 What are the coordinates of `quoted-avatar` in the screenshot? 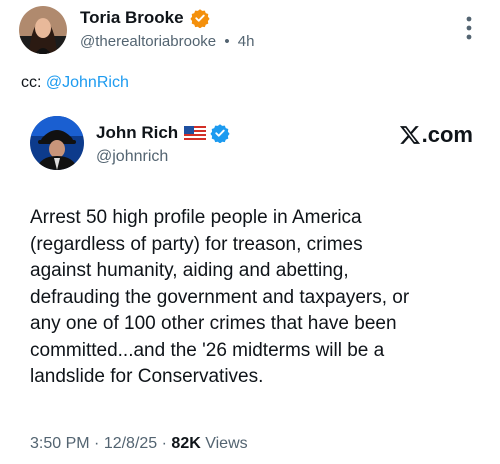 It's located at (57, 143).